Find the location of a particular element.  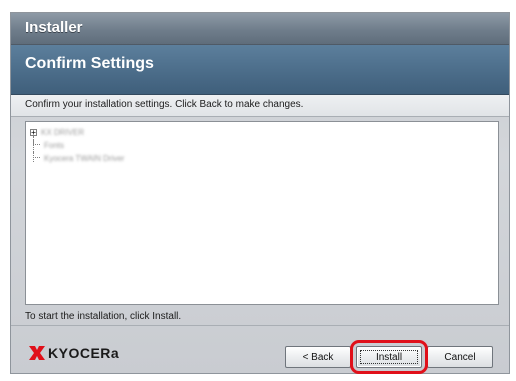

kyocera-logo: KYOCERa is located at coordinates (74, 353).